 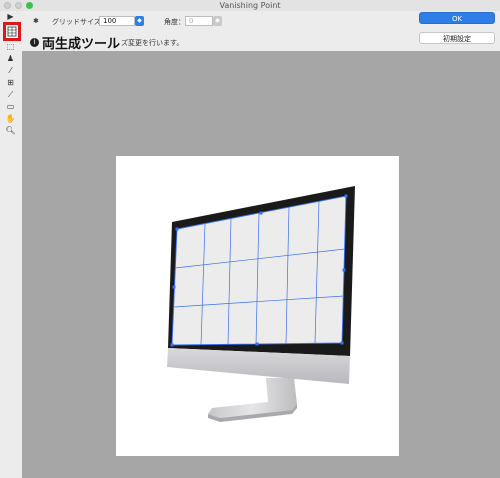 I want to click on reset-button: 初期設定, so click(x=457, y=38).